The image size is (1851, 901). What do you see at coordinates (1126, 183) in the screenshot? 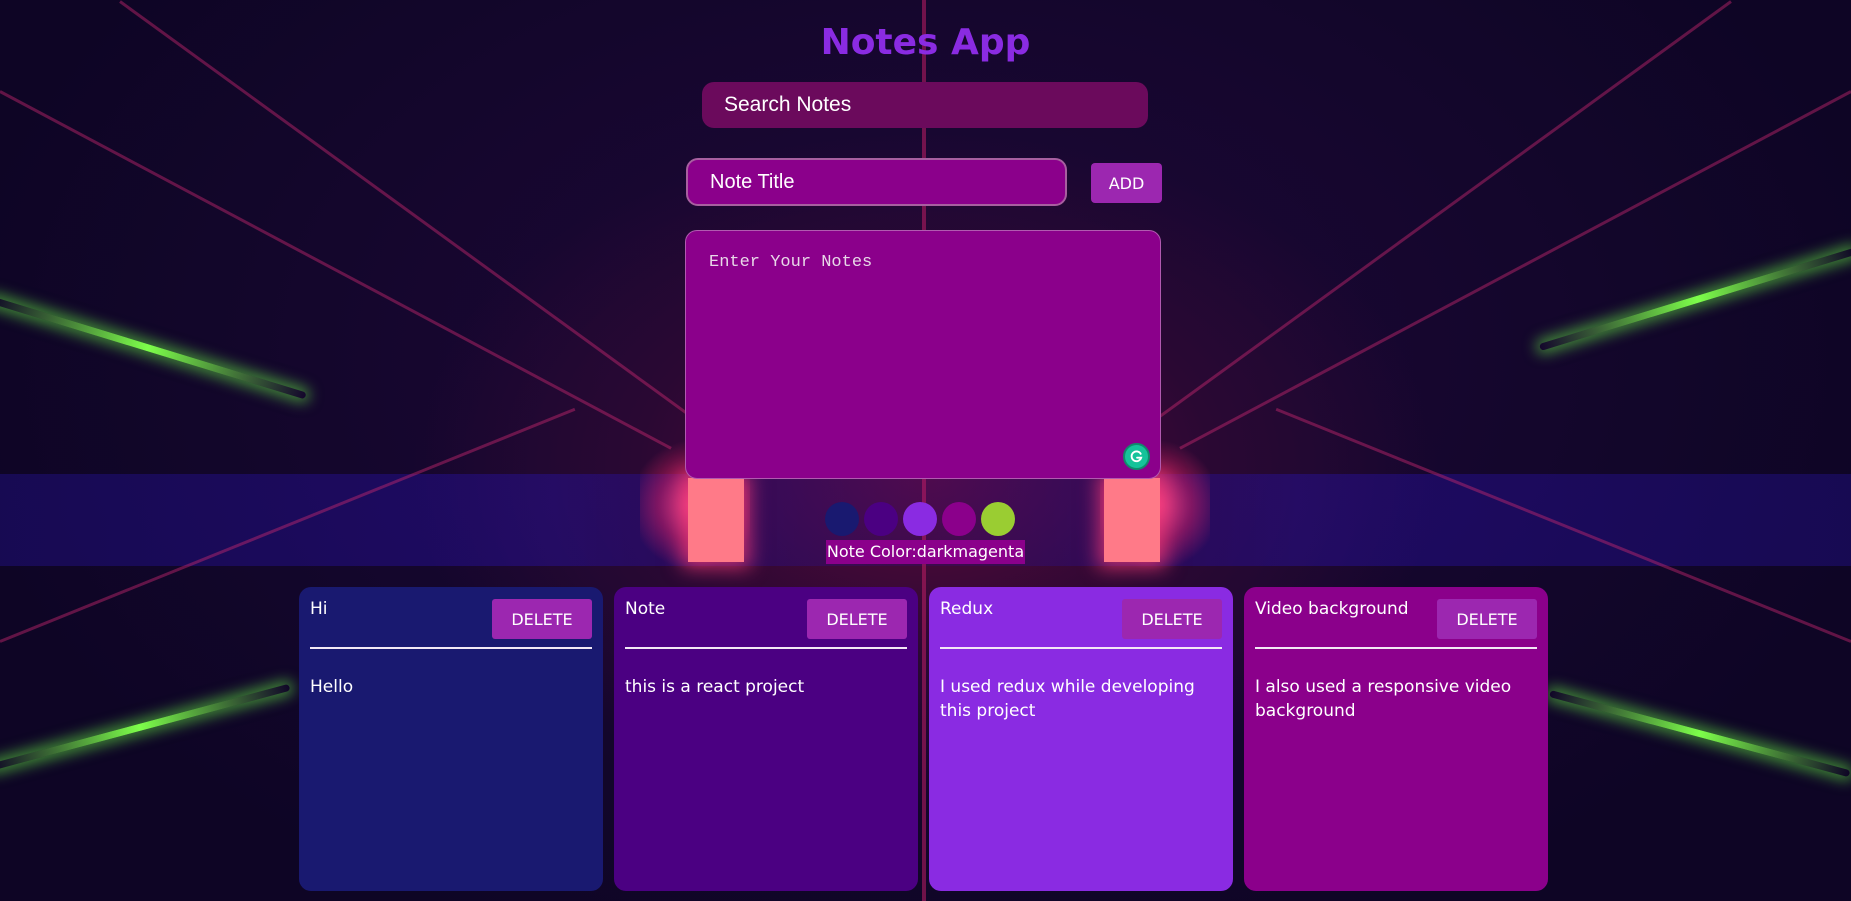
I see `add-note-button: ADD` at bounding box center [1126, 183].